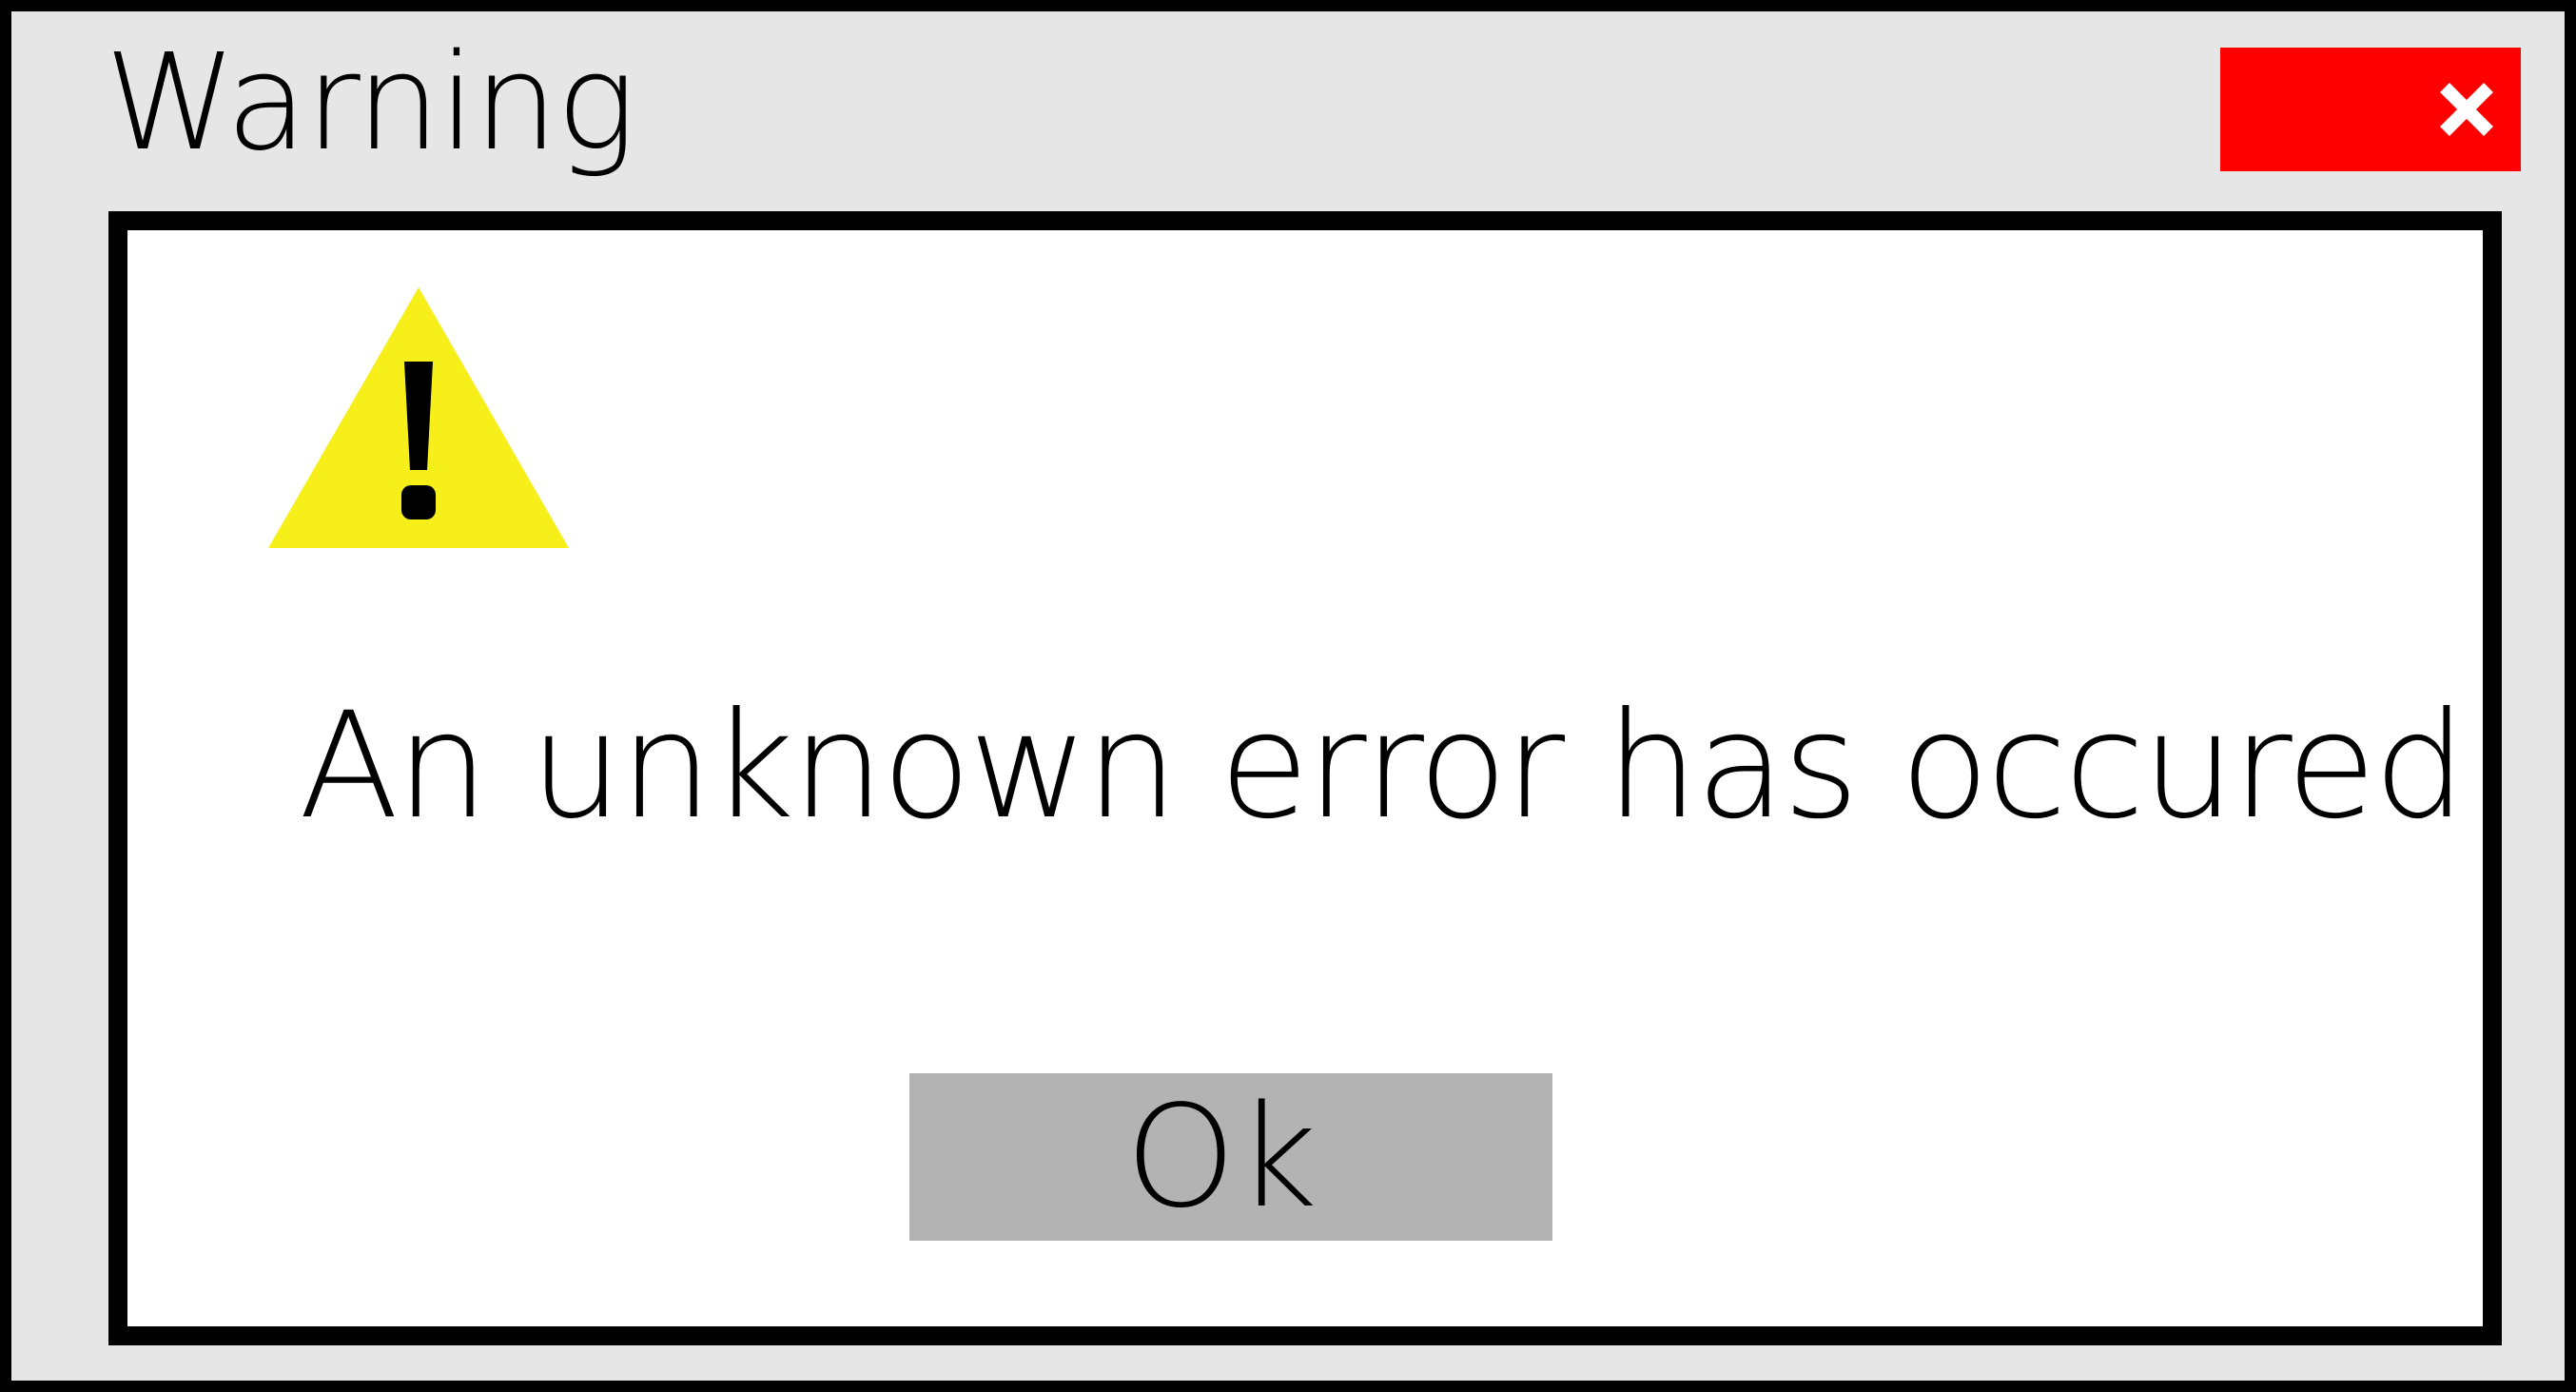  Describe the element at coordinates (1383, 766) in the screenshot. I see `error-message: An unknown error has occured` at that location.